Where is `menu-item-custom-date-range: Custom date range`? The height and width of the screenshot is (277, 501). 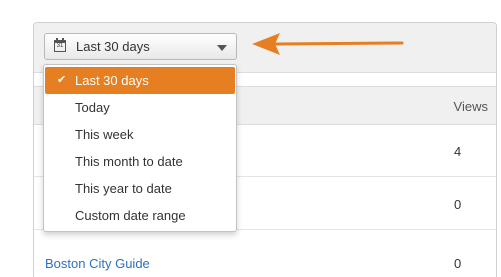
menu-item-custom-date-range: Custom date range is located at coordinates (140, 215).